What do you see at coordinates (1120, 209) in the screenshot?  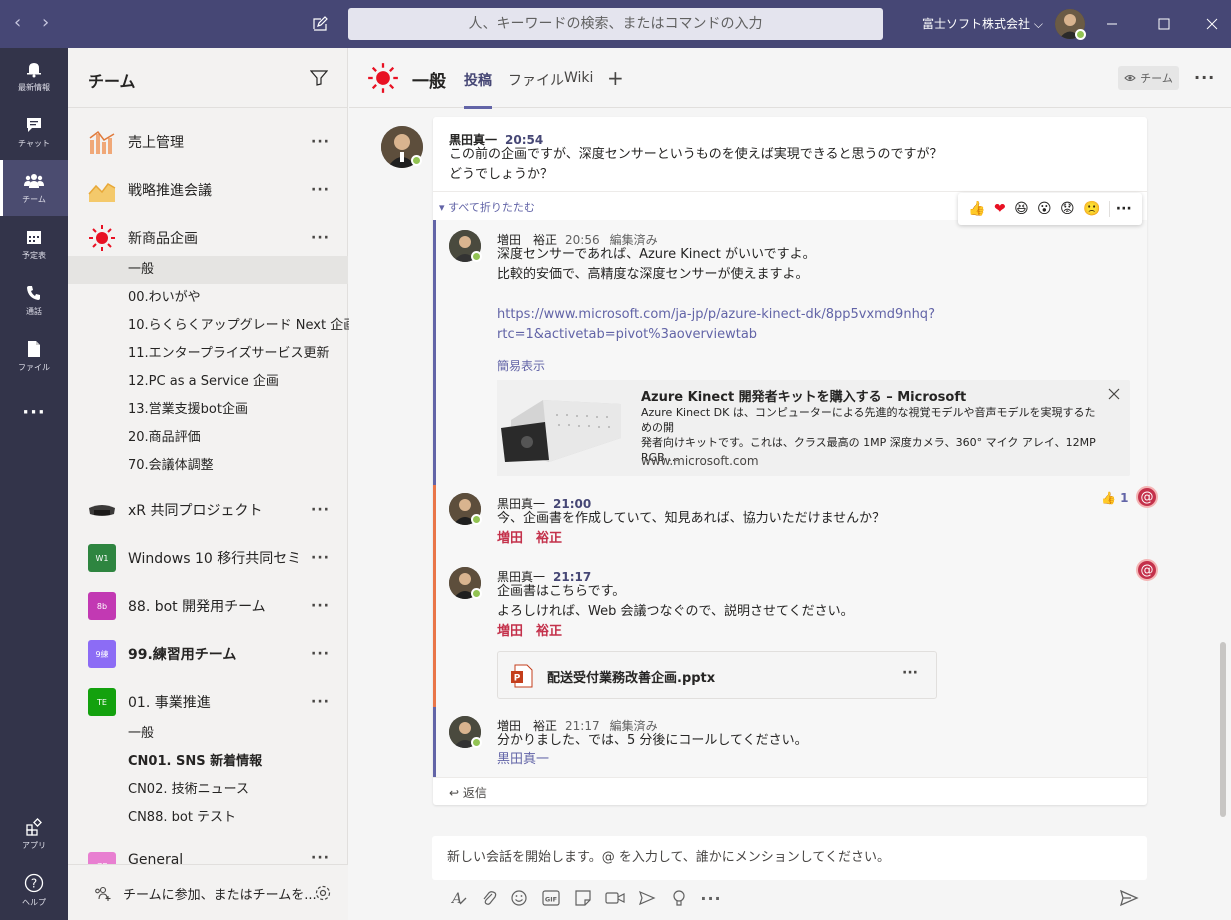 I see `more-actions-icon: ···` at bounding box center [1120, 209].